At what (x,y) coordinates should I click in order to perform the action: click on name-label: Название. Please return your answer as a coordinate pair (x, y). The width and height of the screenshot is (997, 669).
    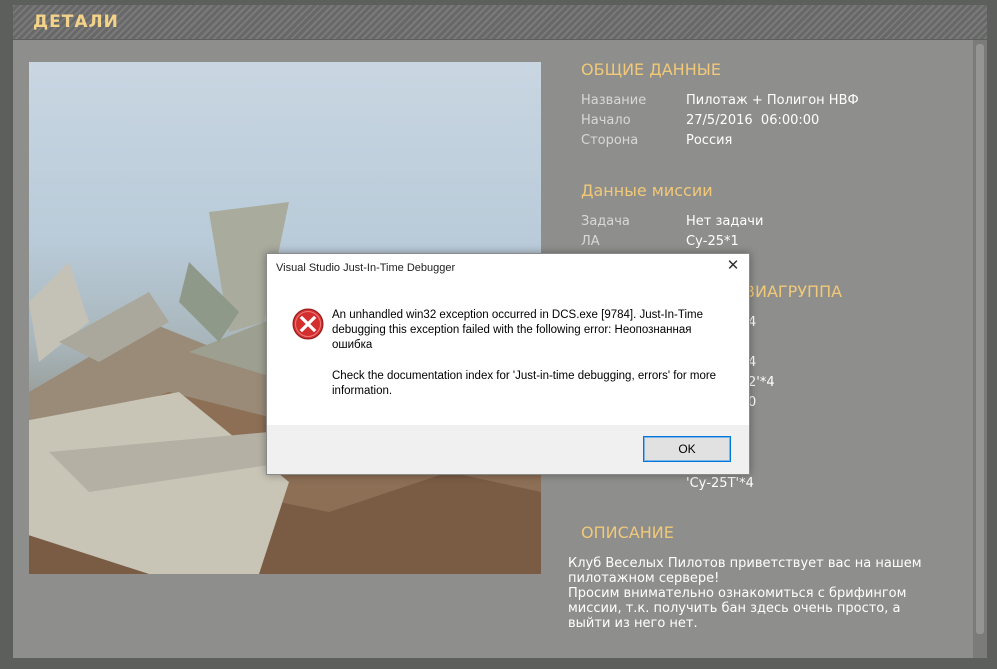
    Looking at the image, I should click on (614, 100).